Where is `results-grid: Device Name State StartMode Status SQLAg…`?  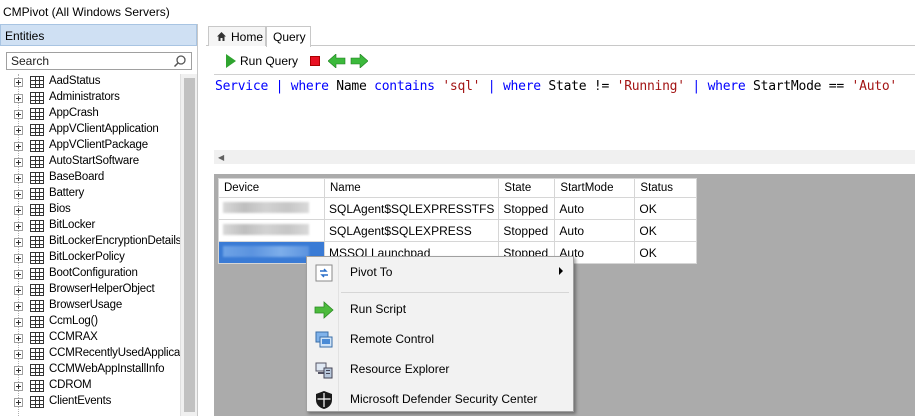
results-grid: Device Name State StartMode Status SQLAg… is located at coordinates (458, 221).